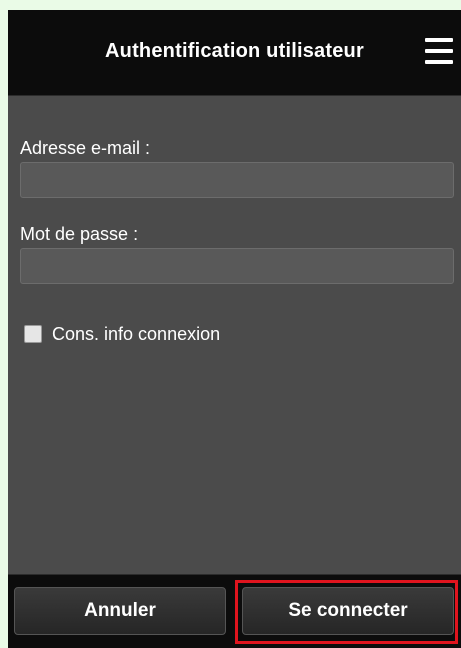  What do you see at coordinates (234, 611) in the screenshot?
I see `footer-bar: Annuler Se connecter` at bounding box center [234, 611].